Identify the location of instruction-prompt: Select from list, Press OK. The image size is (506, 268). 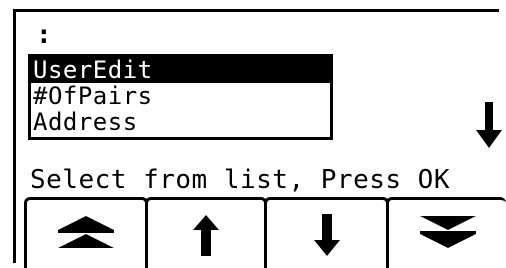
(240, 180).